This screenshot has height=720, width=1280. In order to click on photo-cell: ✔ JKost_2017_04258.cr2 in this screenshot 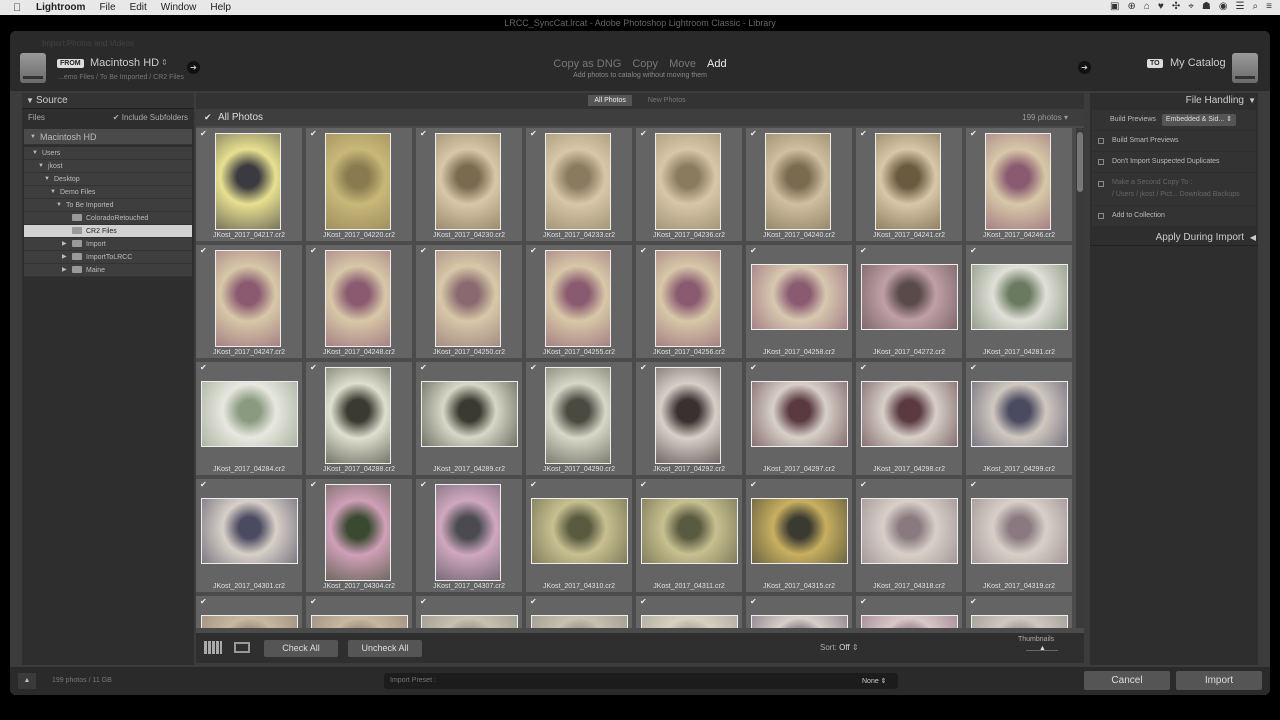, I will do `click(800, 302)`.